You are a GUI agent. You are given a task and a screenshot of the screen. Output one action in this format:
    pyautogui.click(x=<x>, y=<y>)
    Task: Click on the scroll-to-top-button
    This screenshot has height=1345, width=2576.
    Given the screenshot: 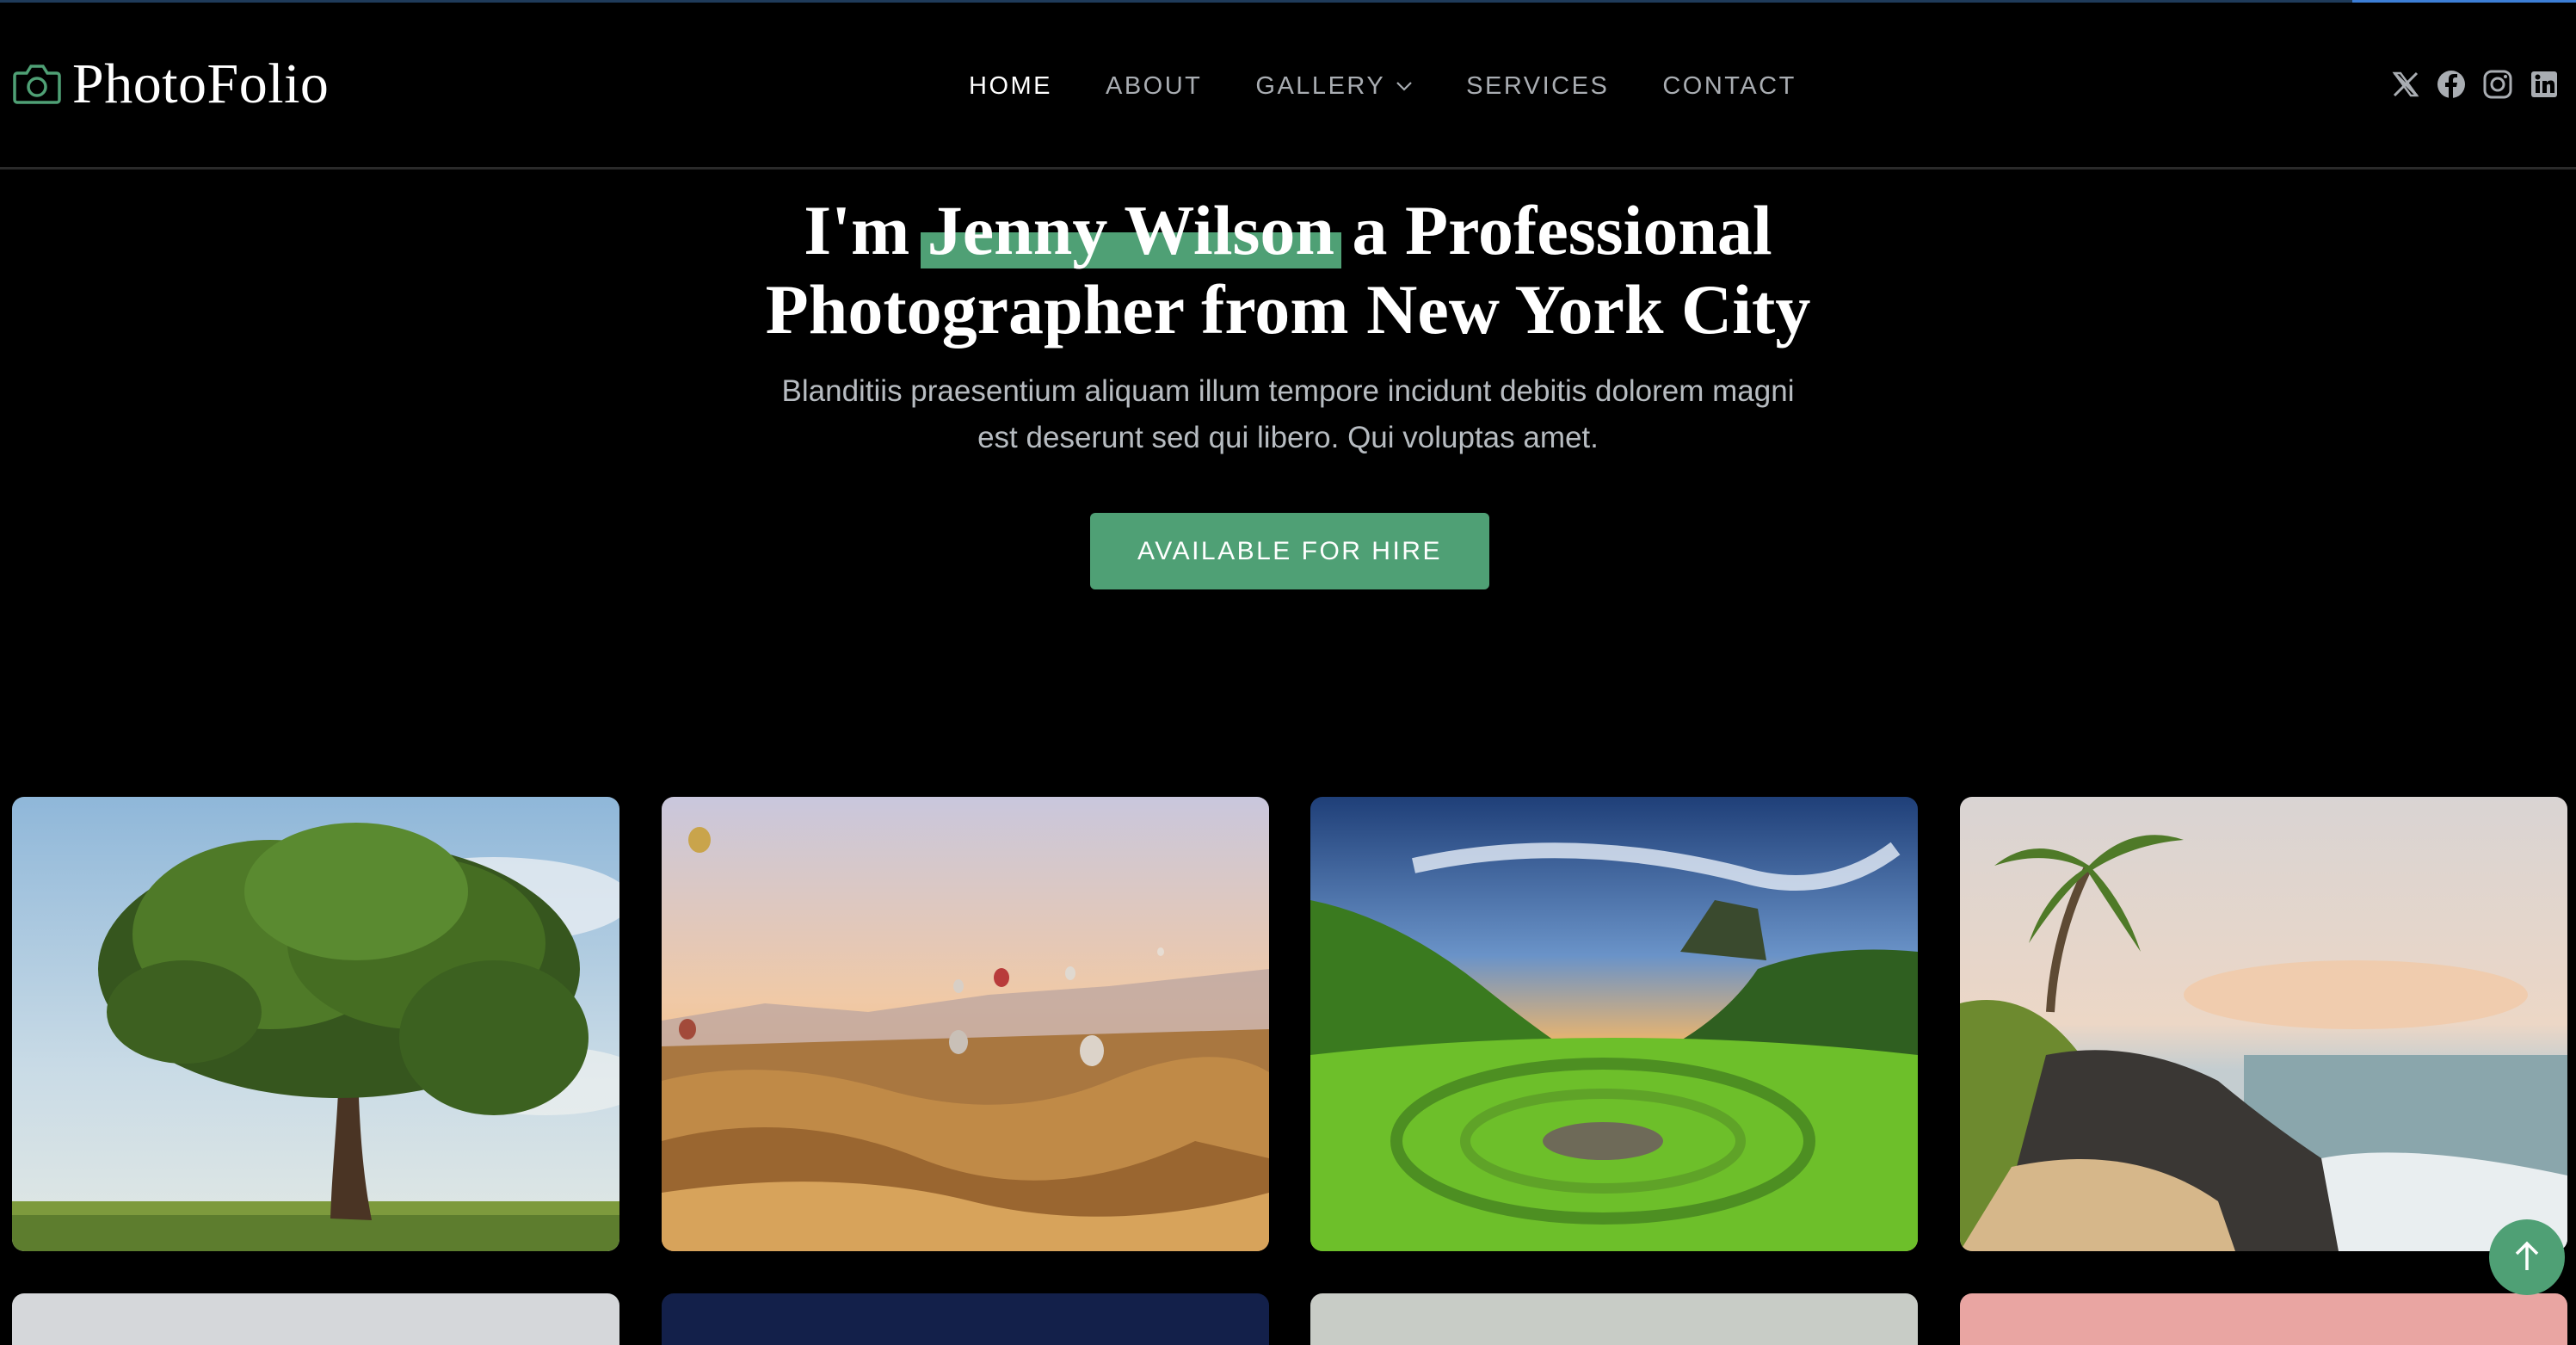 What is the action you would take?
    pyautogui.click(x=2527, y=1257)
    